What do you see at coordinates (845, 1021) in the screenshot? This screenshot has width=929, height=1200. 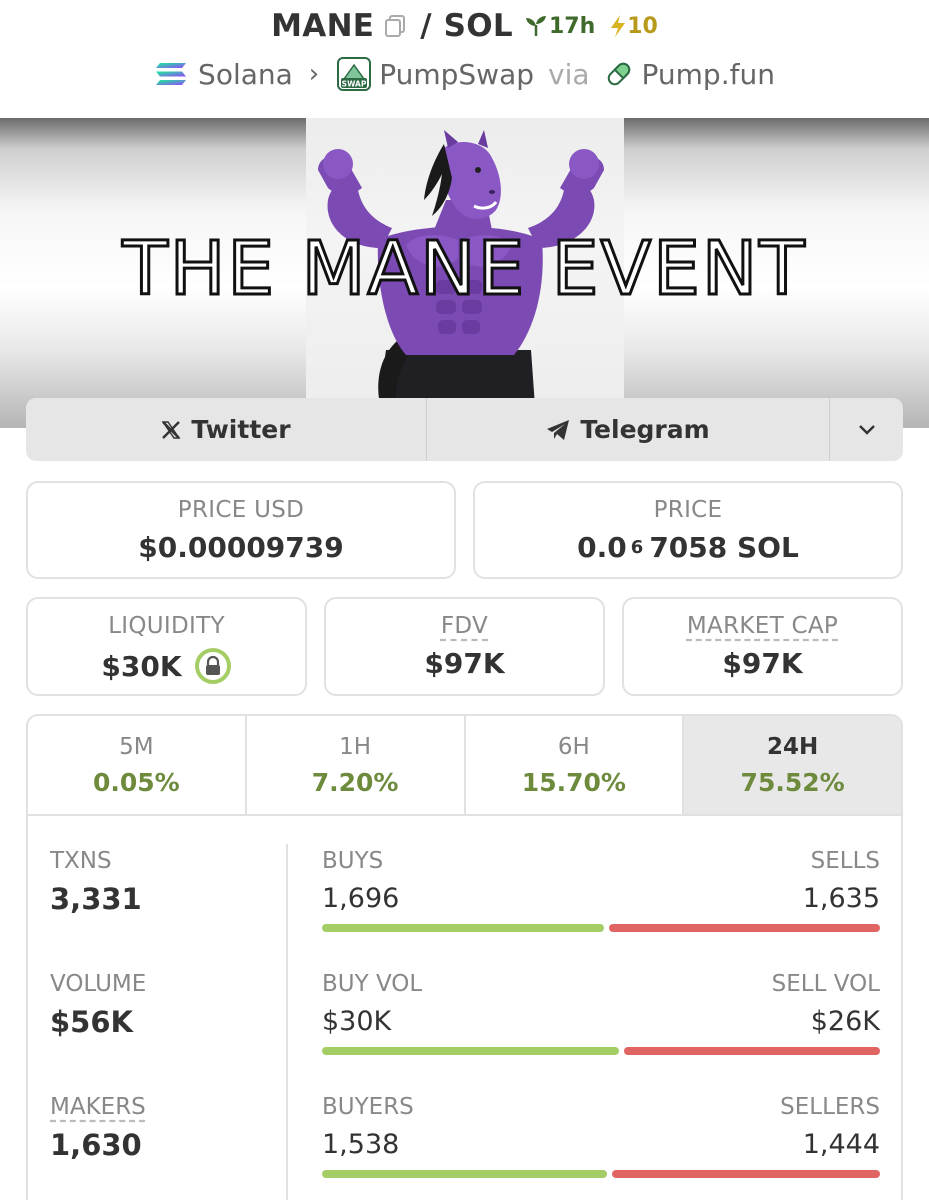 I see `sell-vol-value: $26K` at bounding box center [845, 1021].